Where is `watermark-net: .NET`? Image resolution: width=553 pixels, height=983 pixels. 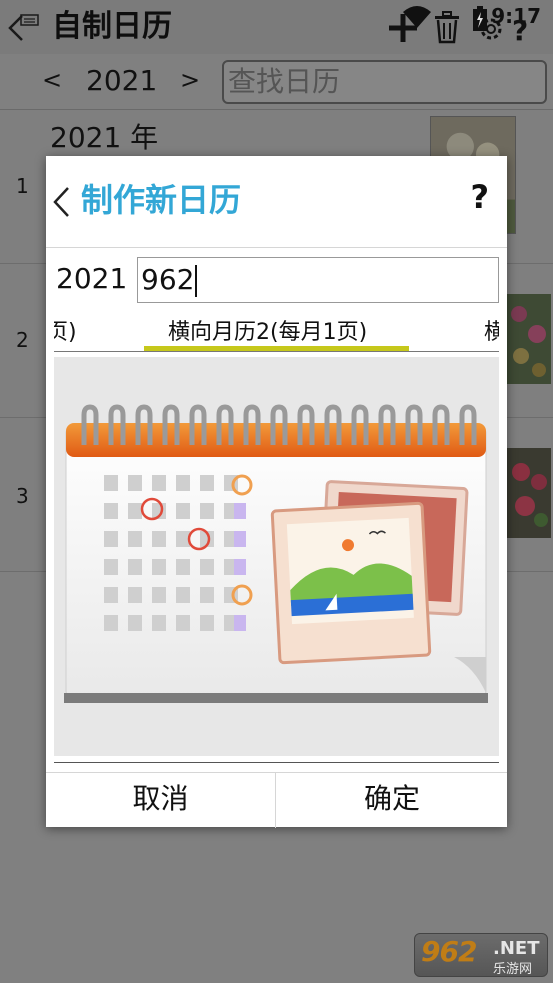 watermark-net: .NET is located at coordinates (516, 948).